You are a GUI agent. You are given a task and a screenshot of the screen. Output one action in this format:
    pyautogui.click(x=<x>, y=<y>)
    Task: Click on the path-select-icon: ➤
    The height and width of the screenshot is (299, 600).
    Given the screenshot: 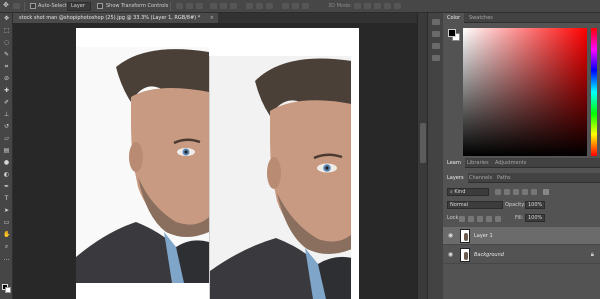 What is the action you would take?
    pyautogui.click(x=6, y=210)
    